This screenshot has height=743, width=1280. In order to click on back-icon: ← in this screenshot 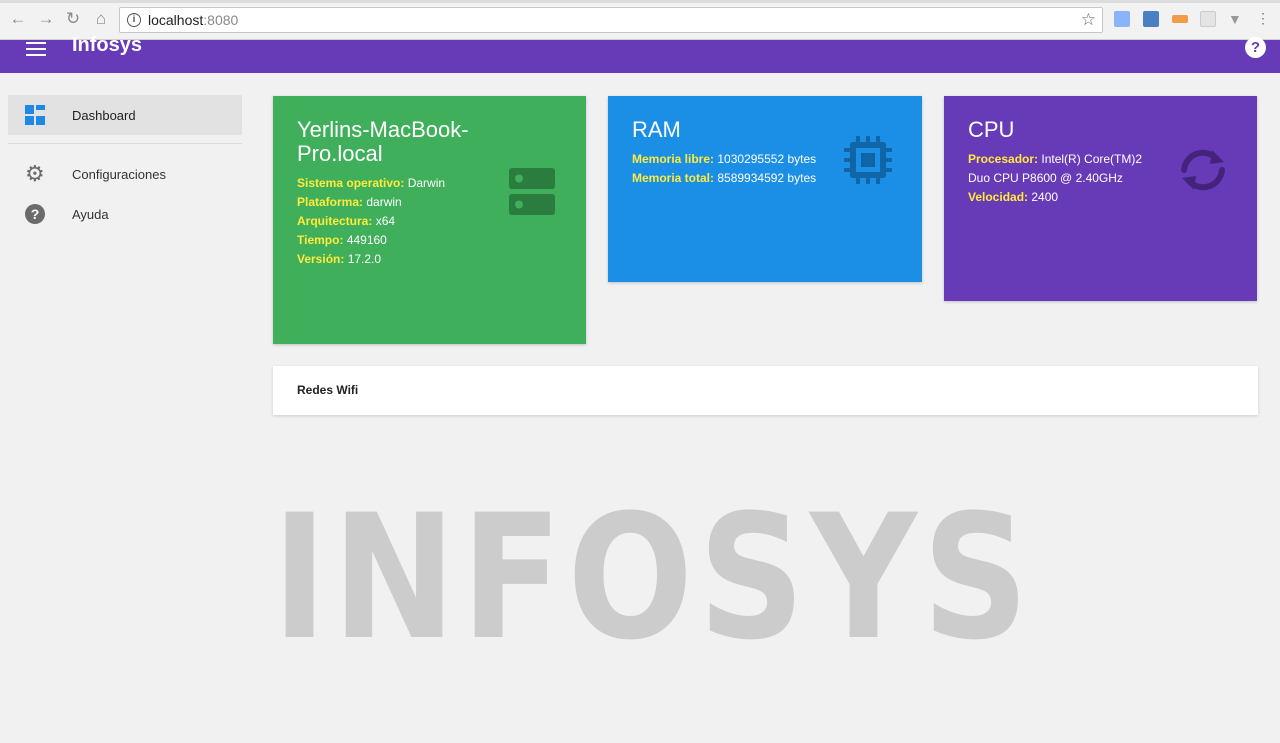, I will do `click(18, 19)`.